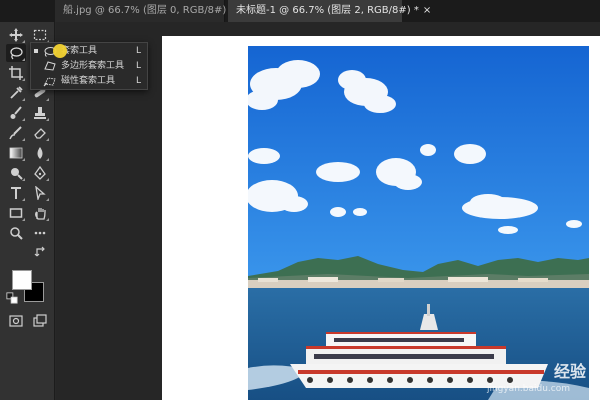  Describe the element at coordinates (16, 153) in the screenshot. I see `gradient-tool-icon` at that location.